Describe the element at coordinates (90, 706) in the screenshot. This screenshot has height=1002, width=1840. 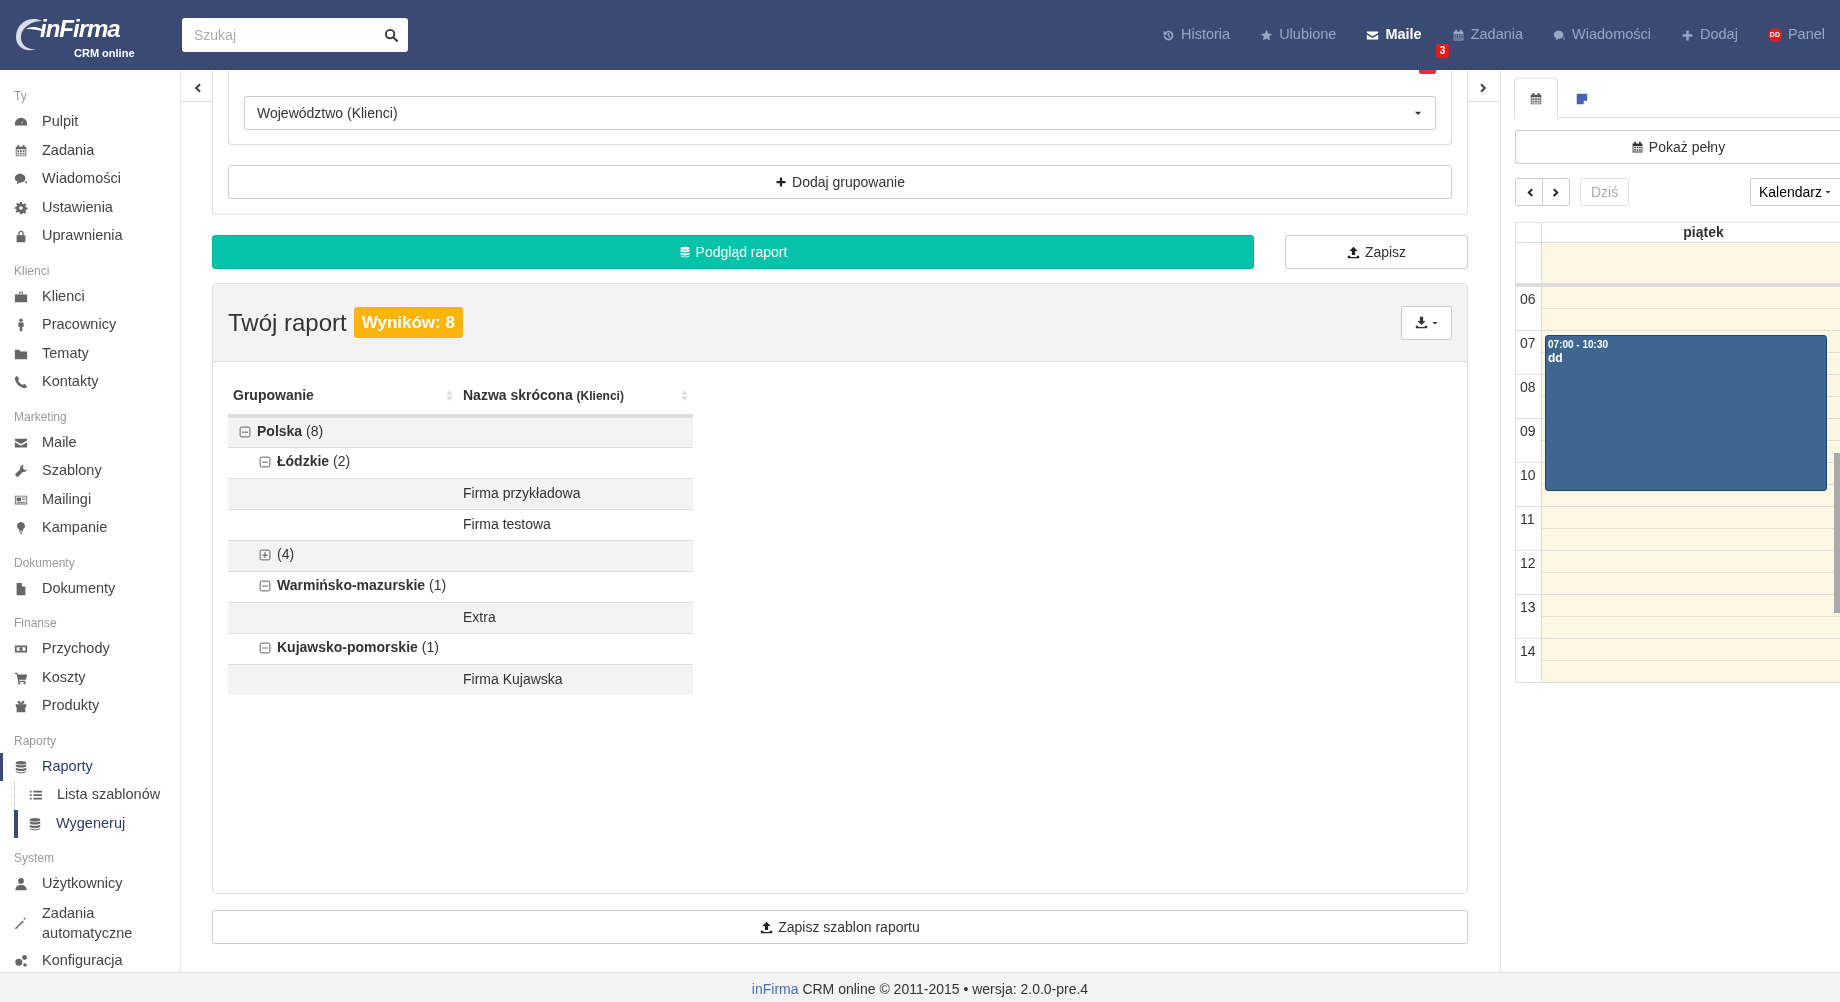
I see `sidebar-item: Produkty` at that location.